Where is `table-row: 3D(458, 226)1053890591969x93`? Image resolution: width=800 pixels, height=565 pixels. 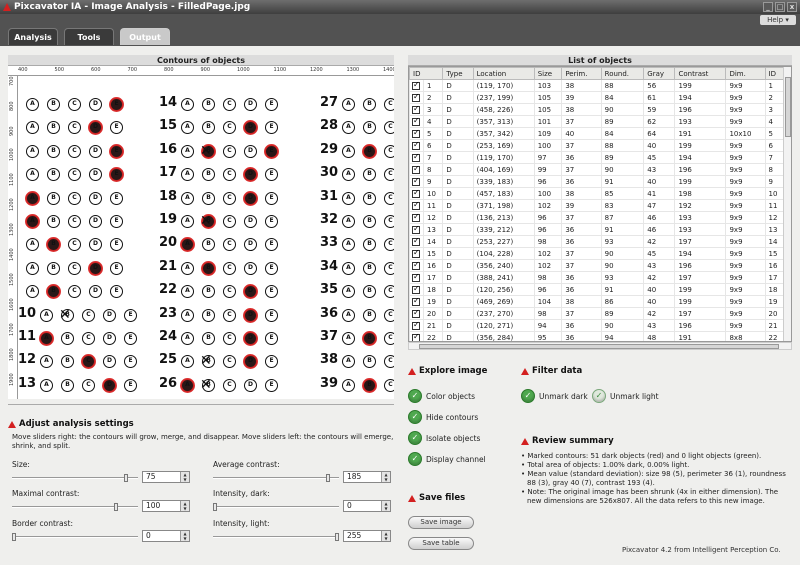 table-row: 3D(458, 226)1053890591969x93 is located at coordinates (597, 109).